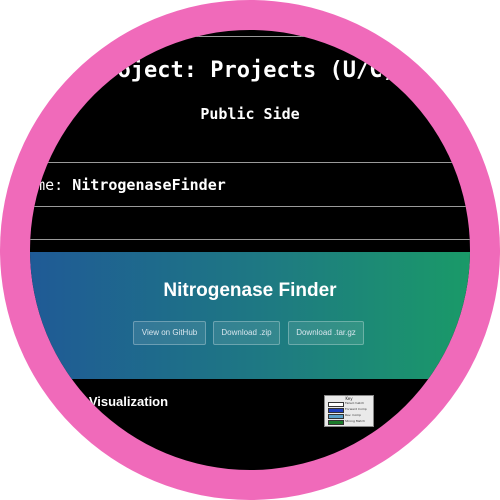  Describe the element at coordinates (326, 333) in the screenshot. I see `download-tar-gz-button: Download .tar.gz` at that location.